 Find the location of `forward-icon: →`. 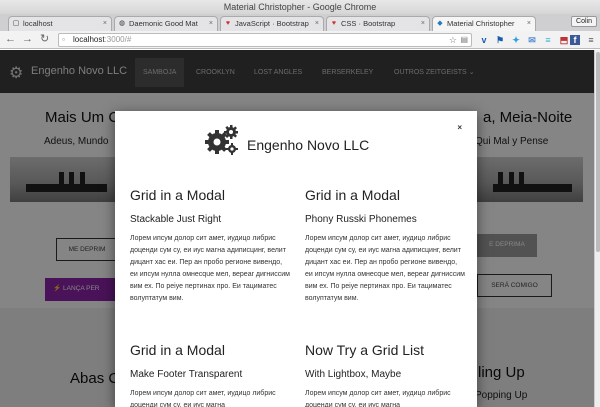

forward-icon: → is located at coordinates (27, 39).